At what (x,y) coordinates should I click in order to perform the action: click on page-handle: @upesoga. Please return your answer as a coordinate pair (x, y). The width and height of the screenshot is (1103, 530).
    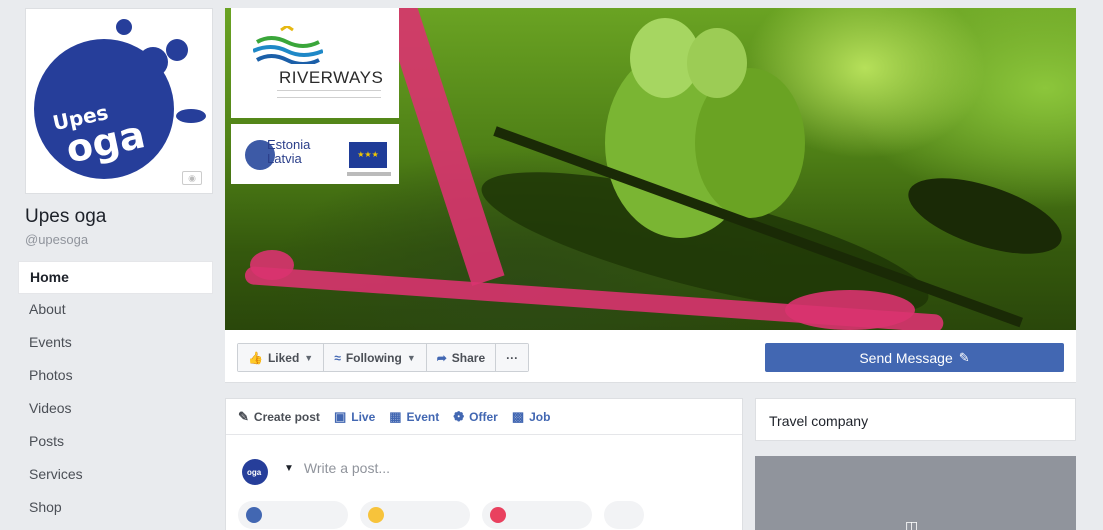
    Looking at the image, I should click on (119, 239).